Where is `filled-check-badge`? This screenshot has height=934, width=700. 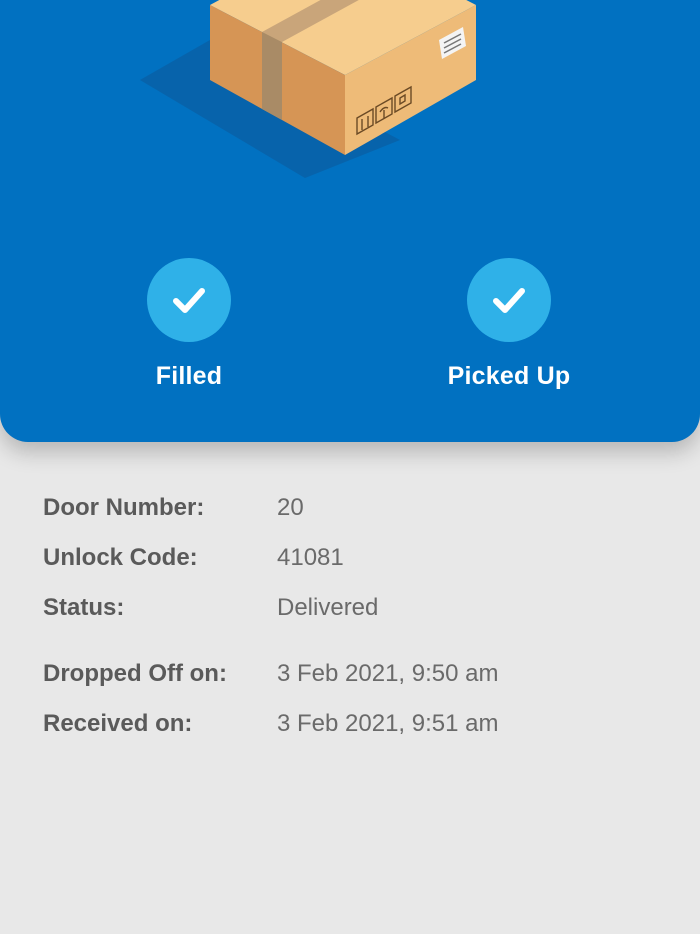
filled-check-badge is located at coordinates (189, 300).